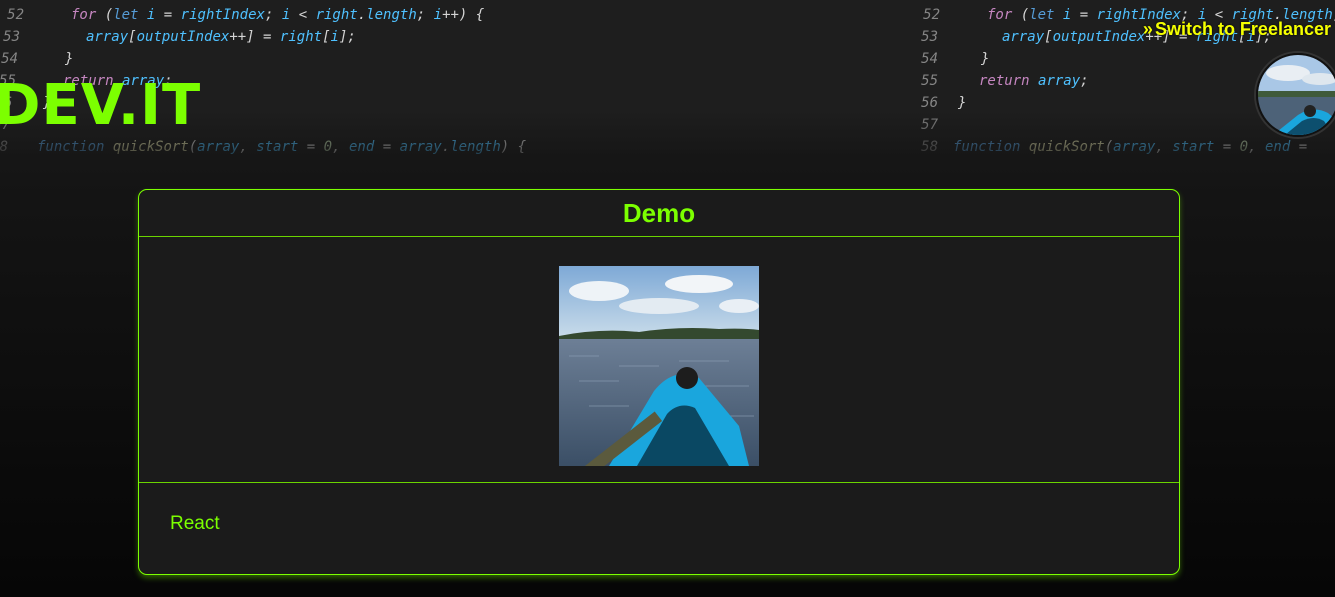 This screenshot has width=1335, height=597. What do you see at coordinates (100, 106) in the screenshot?
I see `site-logo: DEV.IT` at bounding box center [100, 106].